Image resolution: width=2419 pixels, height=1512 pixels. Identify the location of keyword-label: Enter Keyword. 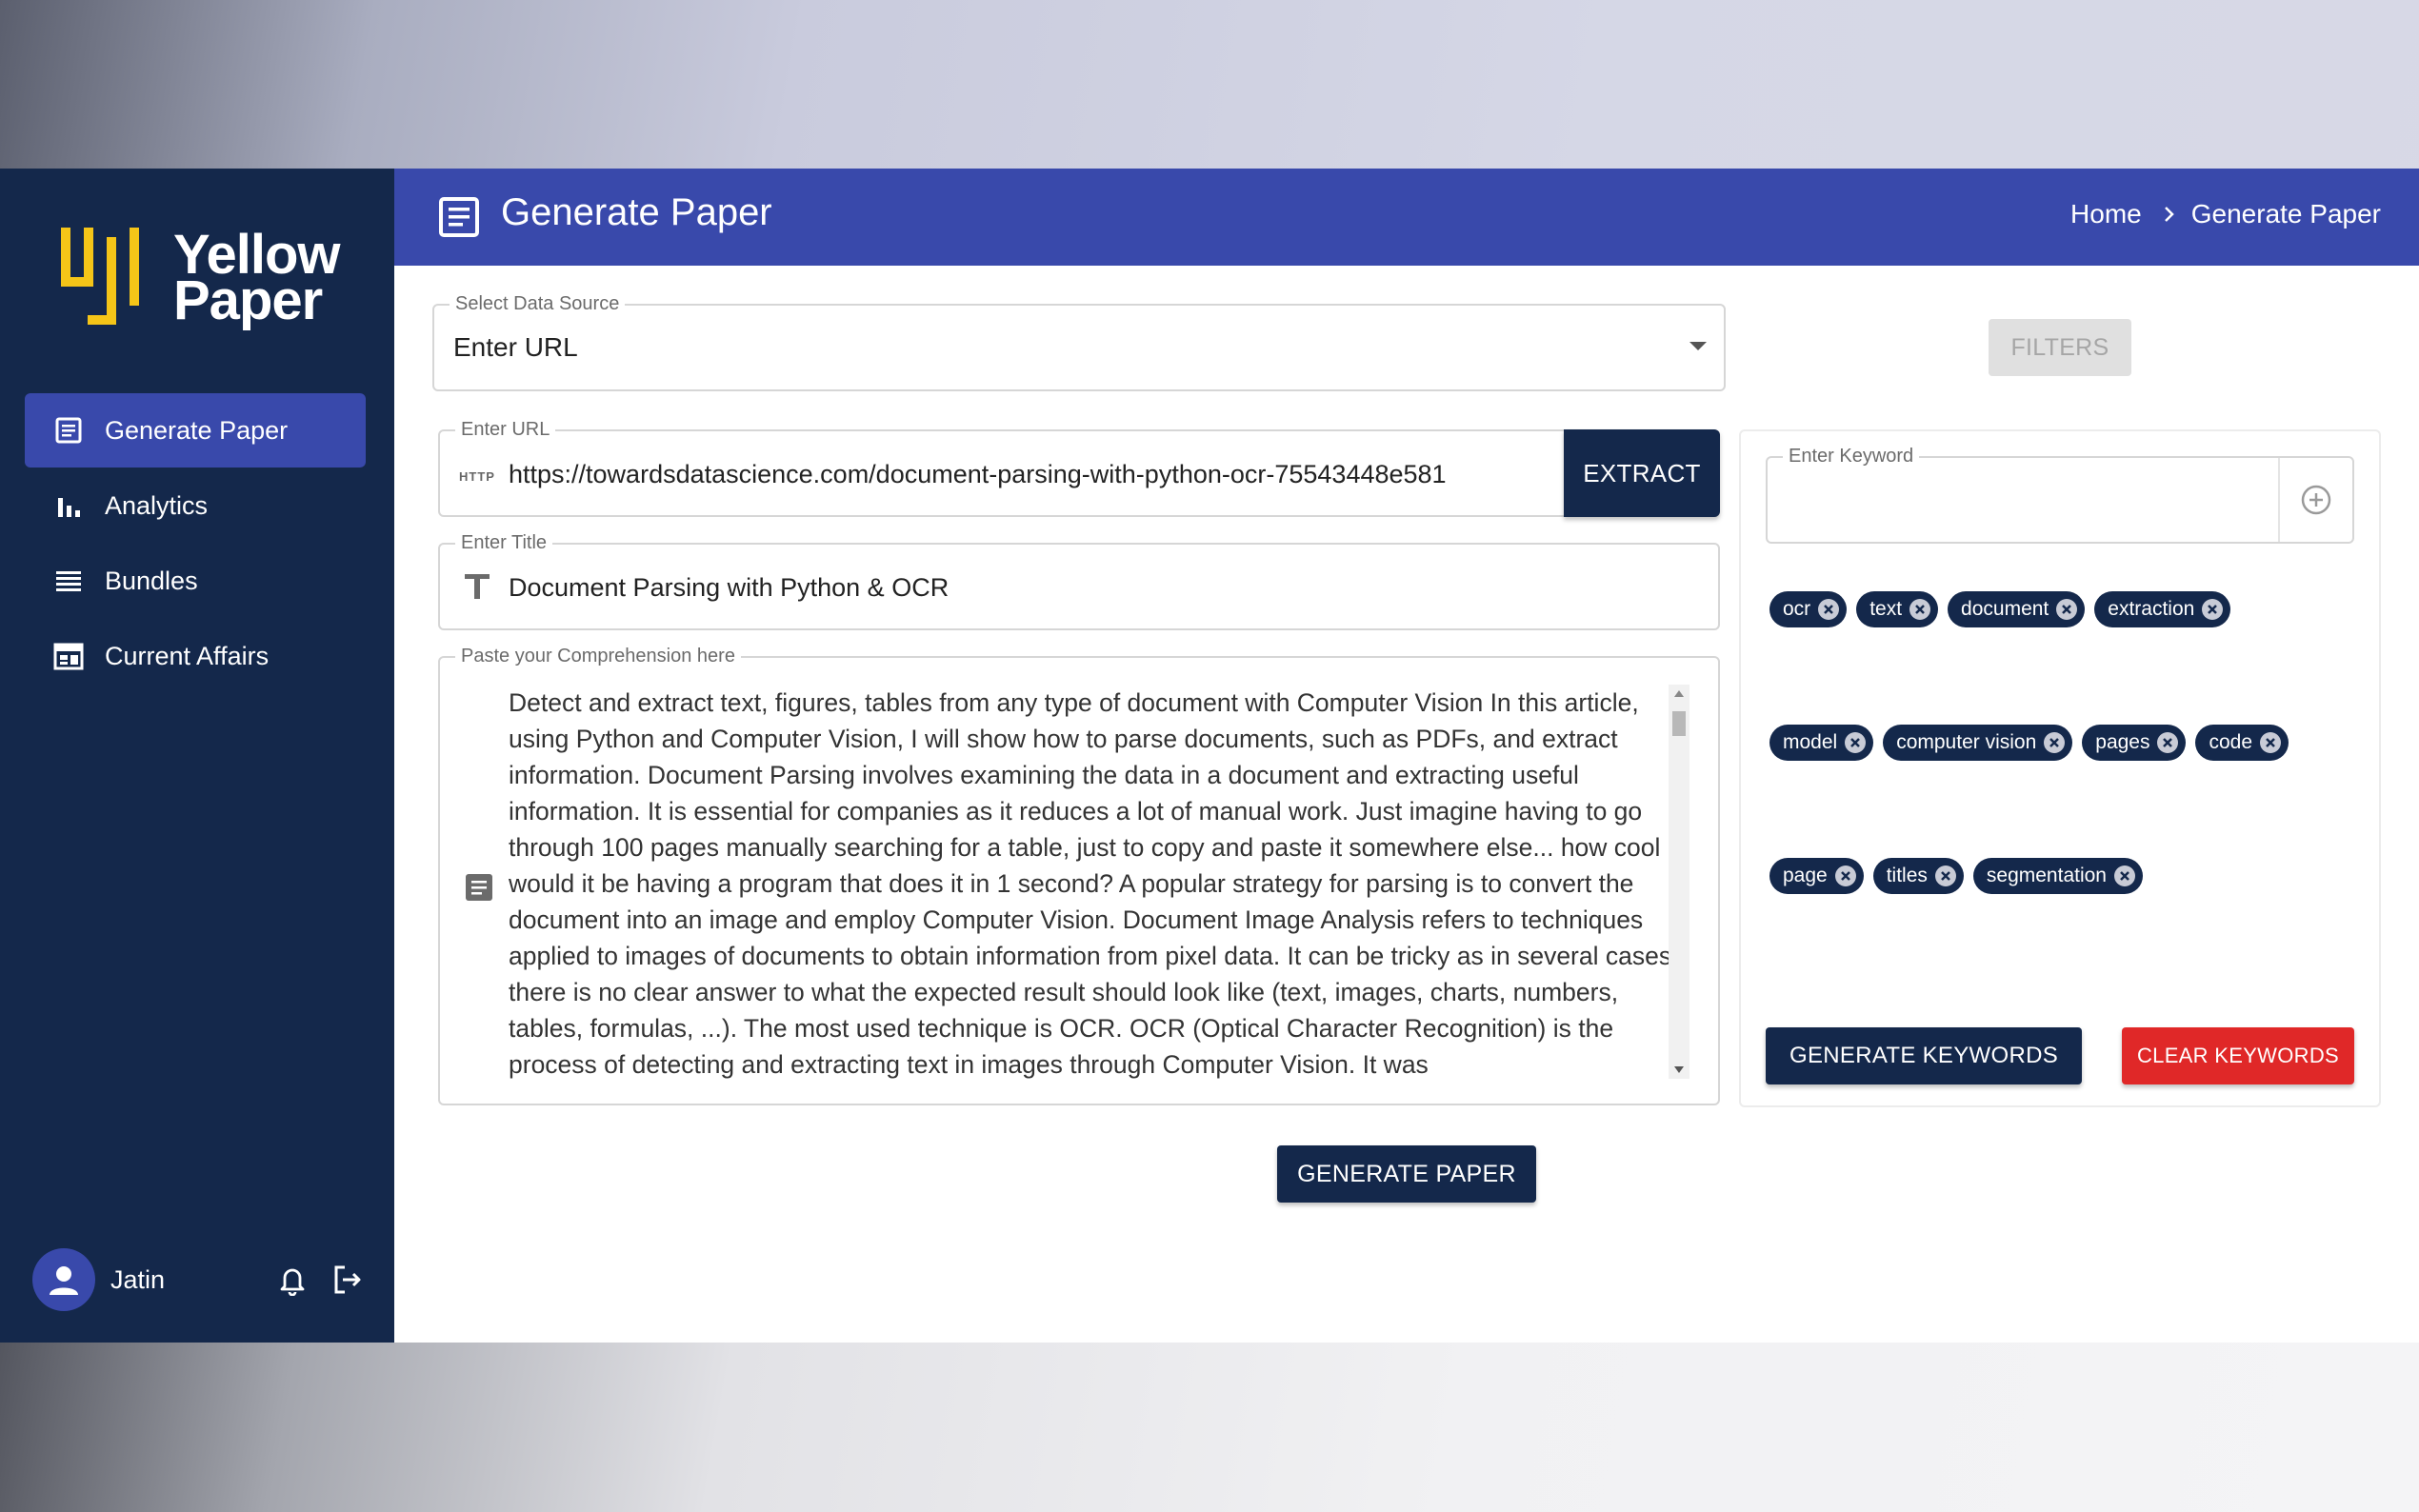
(1851, 456).